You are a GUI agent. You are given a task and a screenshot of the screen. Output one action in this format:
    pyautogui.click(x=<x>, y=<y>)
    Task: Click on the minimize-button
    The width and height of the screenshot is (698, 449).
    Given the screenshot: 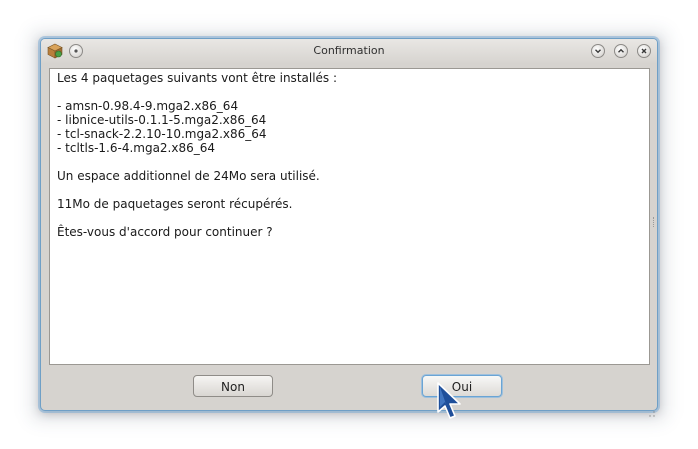 What is the action you would take?
    pyautogui.click(x=598, y=51)
    